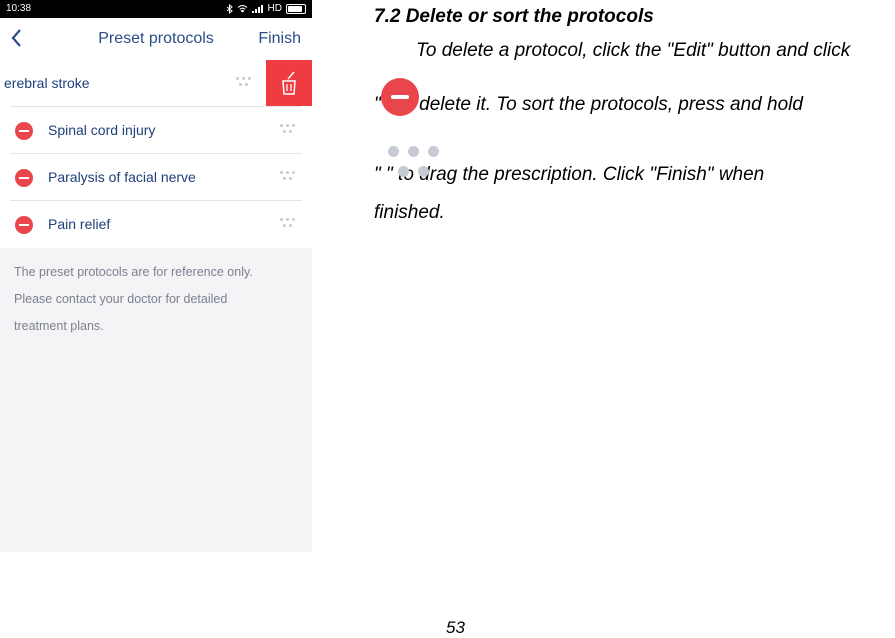 Image resolution: width=895 pixels, height=638 pixels. I want to click on trash-icon, so click(289, 83).